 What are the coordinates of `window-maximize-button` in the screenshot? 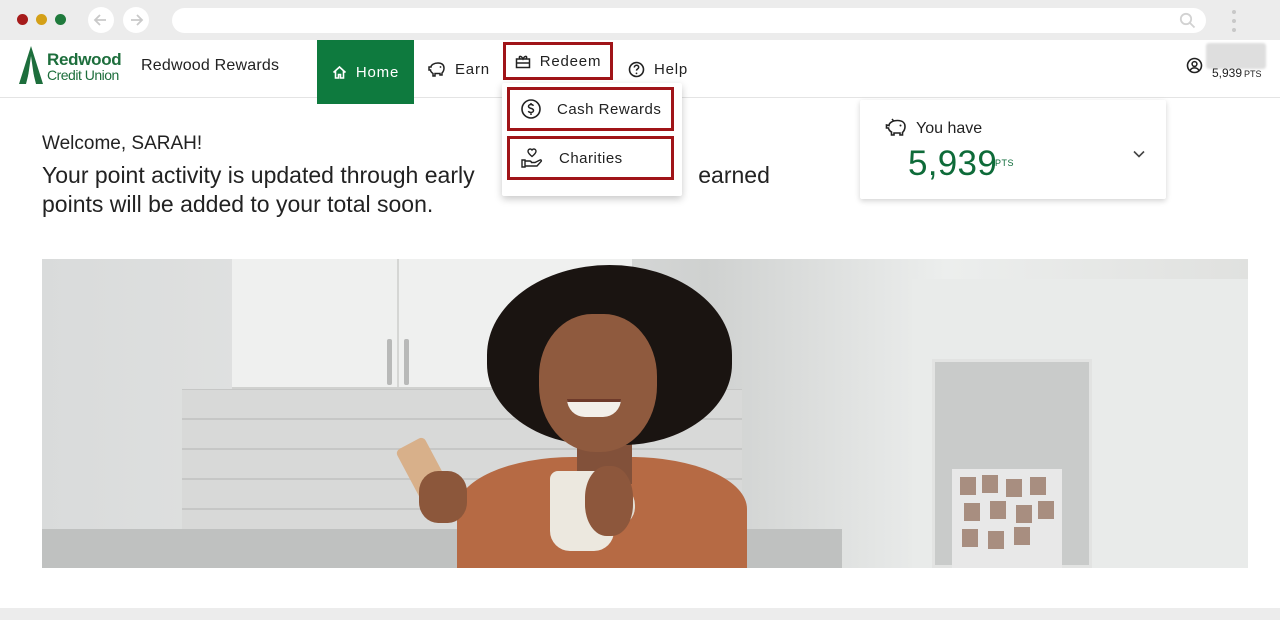 It's located at (60, 19).